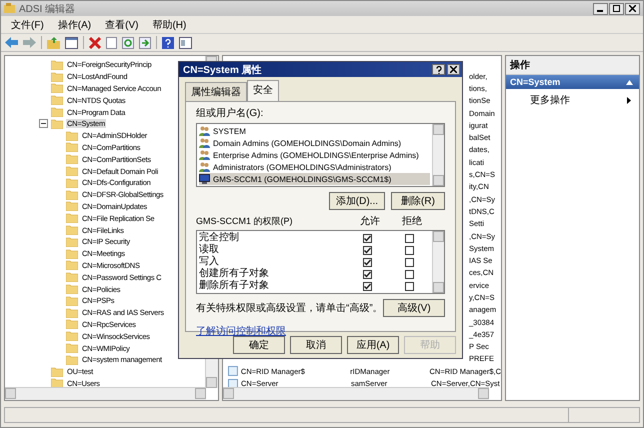 The image size is (644, 428). I want to click on permission-name: 读取, so click(209, 250).